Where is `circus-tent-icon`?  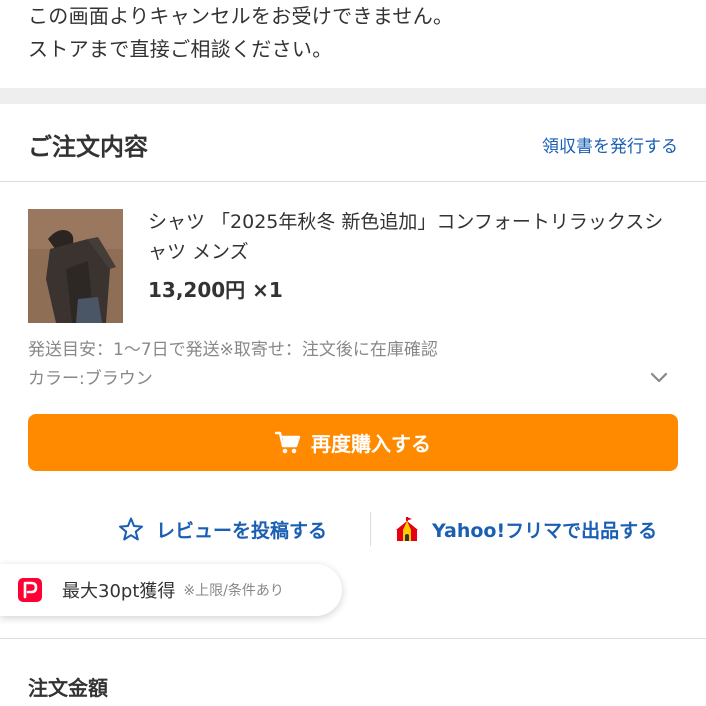
circus-tent-icon is located at coordinates (407, 529).